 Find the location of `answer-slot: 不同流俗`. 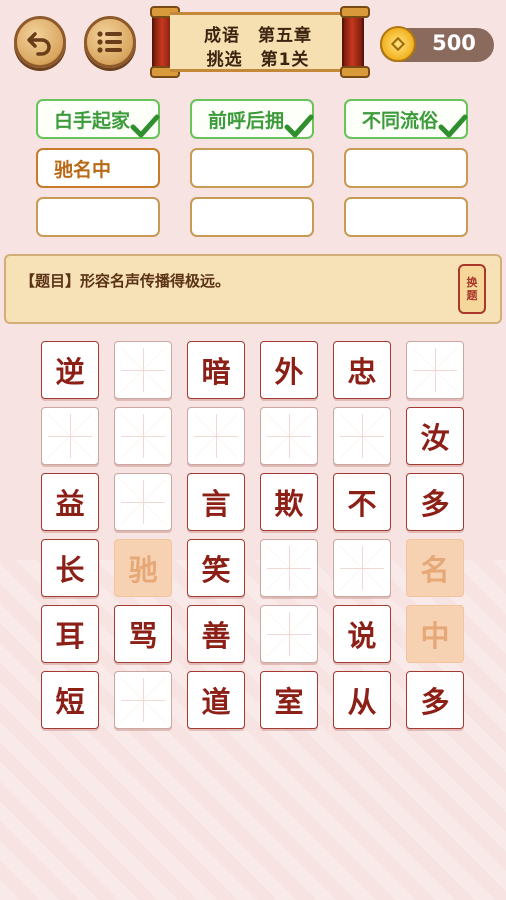

answer-slot: 不同流俗 is located at coordinates (406, 119).